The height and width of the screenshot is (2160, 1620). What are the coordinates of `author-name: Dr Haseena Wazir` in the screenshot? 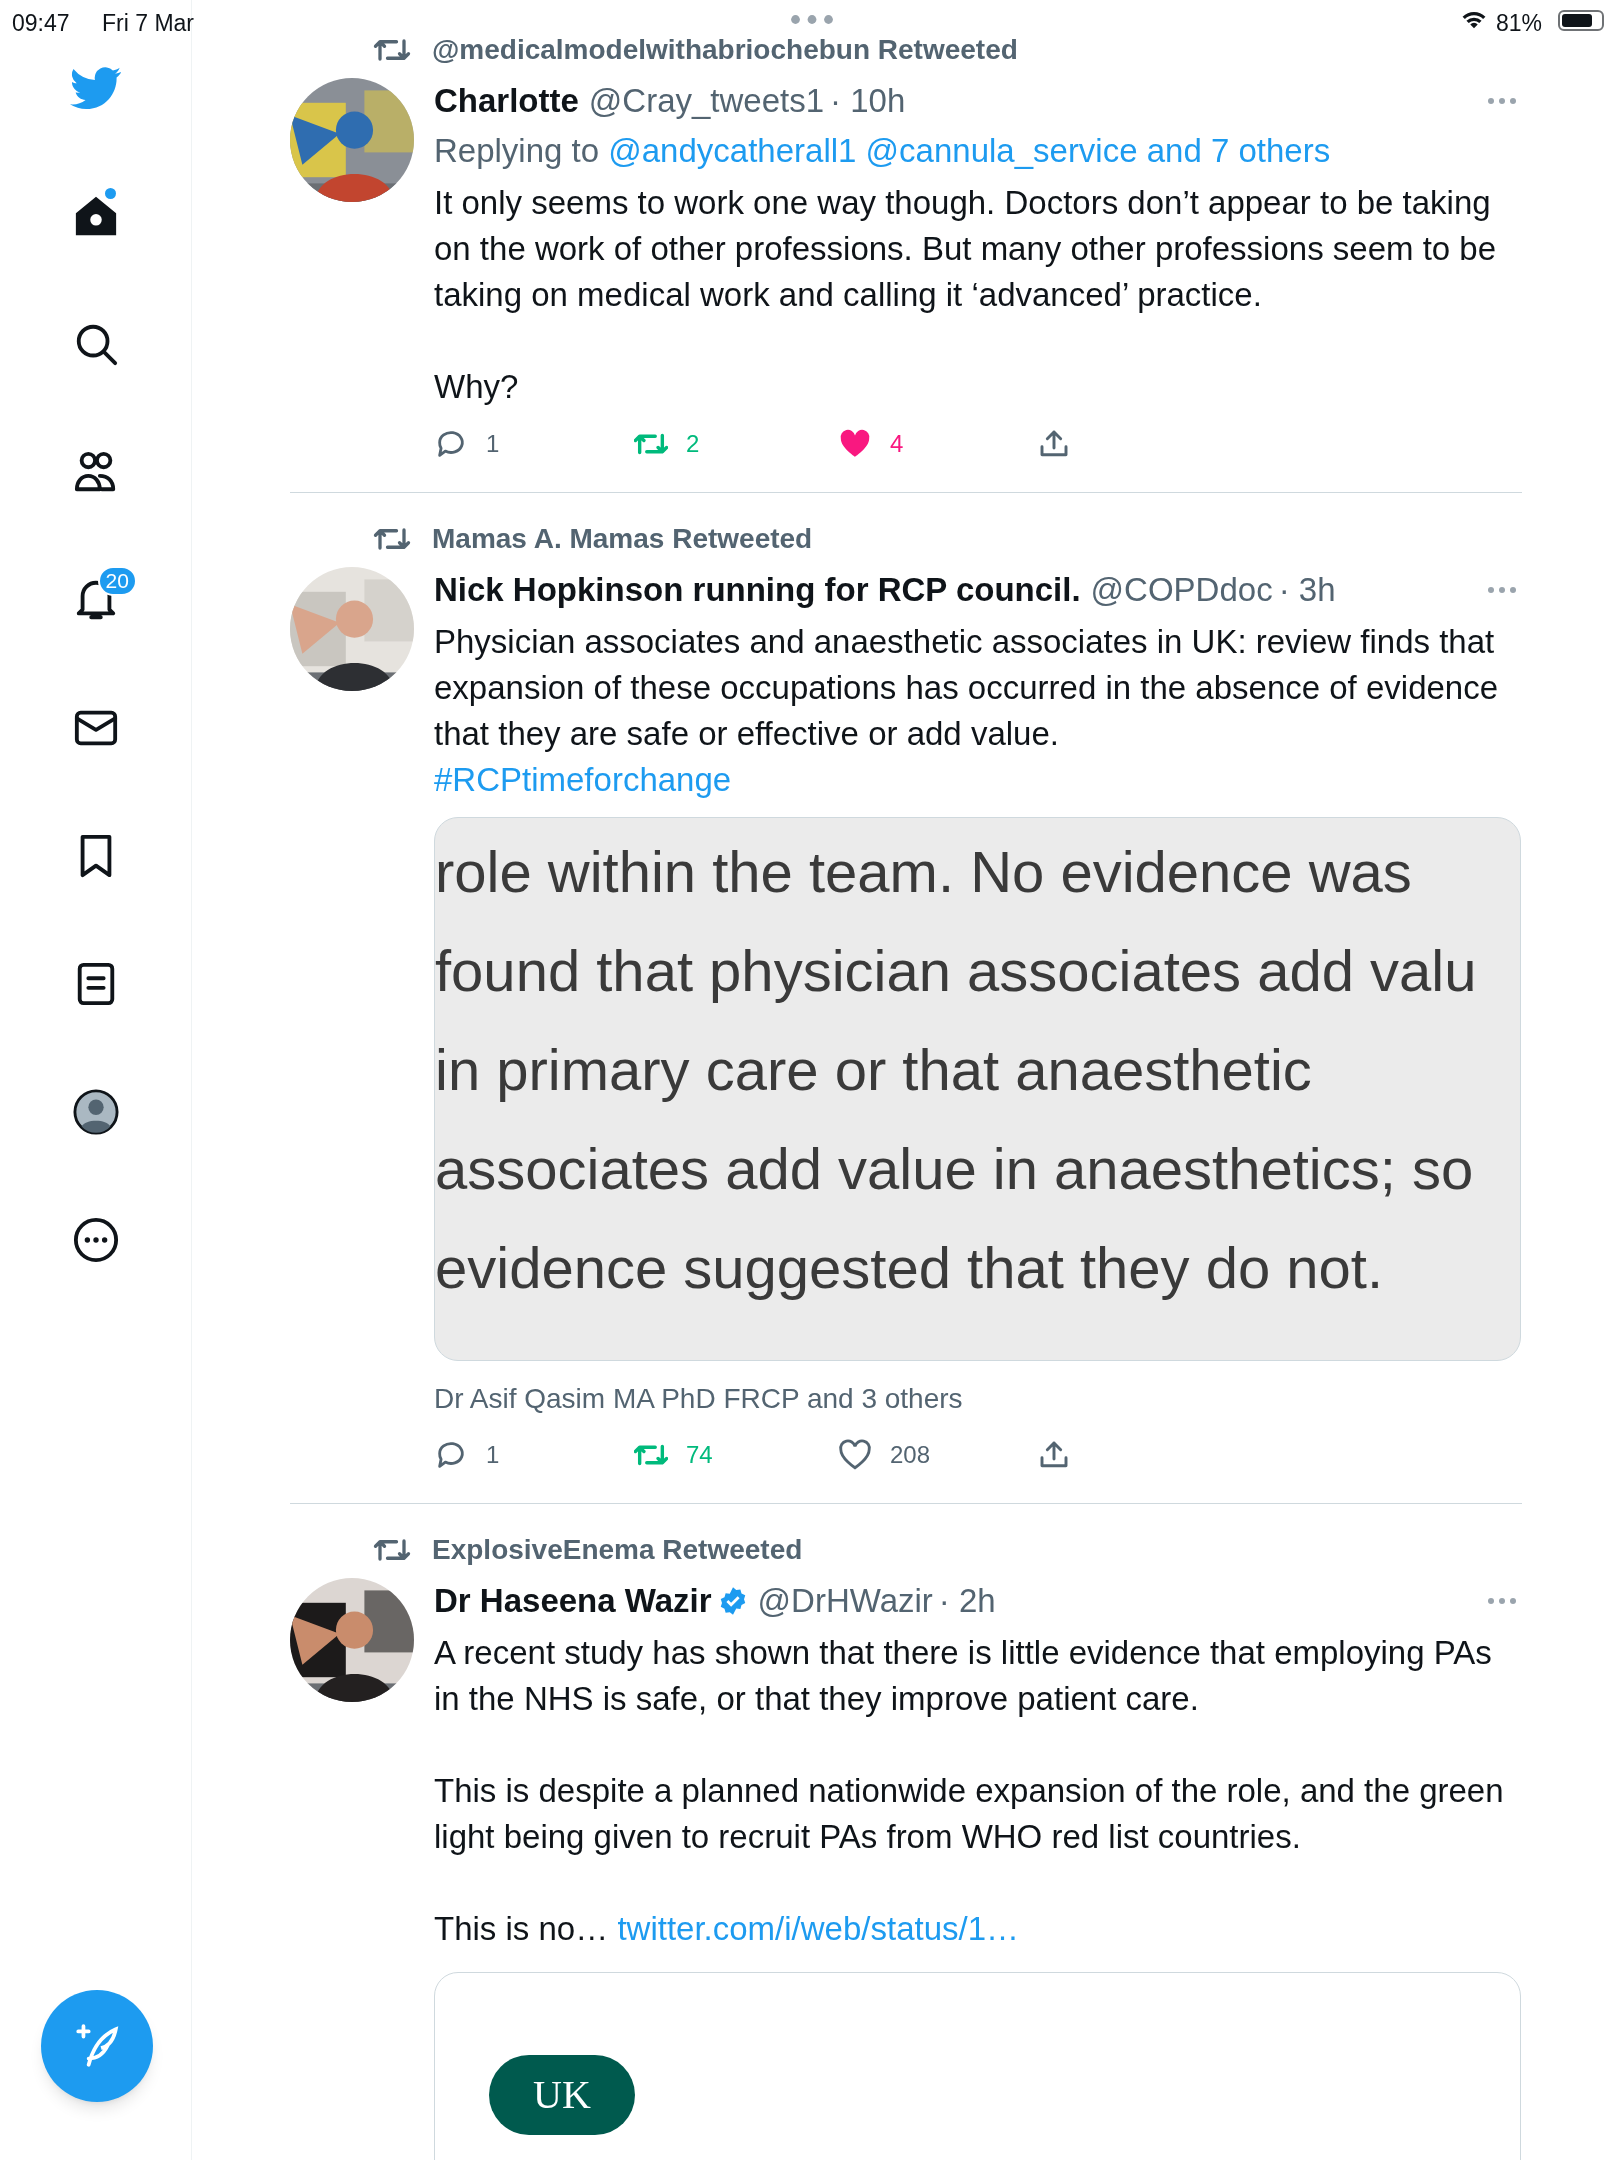 It's located at (573, 1601).